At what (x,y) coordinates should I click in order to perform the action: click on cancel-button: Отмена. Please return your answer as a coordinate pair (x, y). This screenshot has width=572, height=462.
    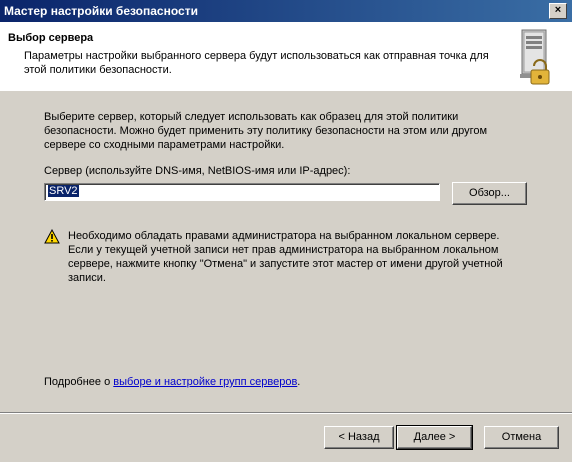
    Looking at the image, I should click on (521, 437).